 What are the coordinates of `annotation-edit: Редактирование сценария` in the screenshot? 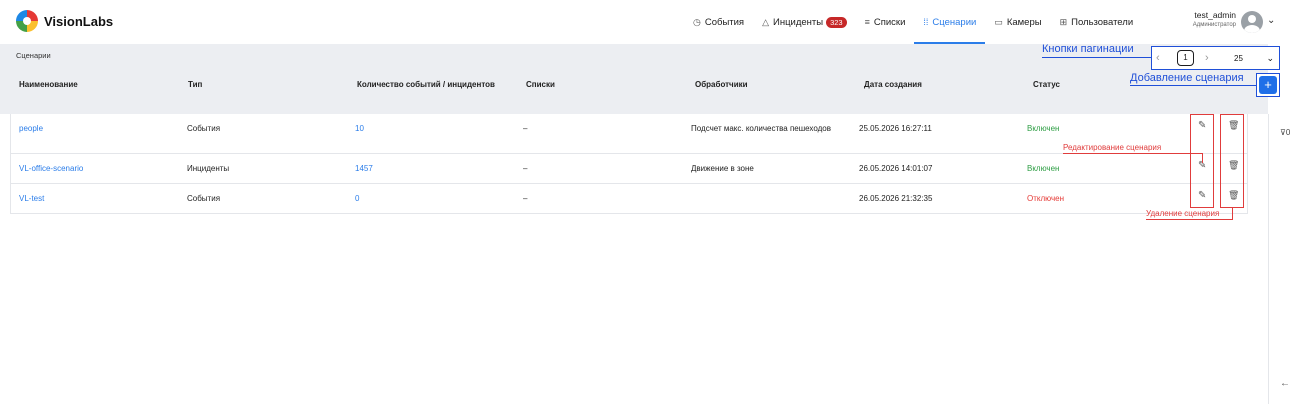 It's located at (1112, 147).